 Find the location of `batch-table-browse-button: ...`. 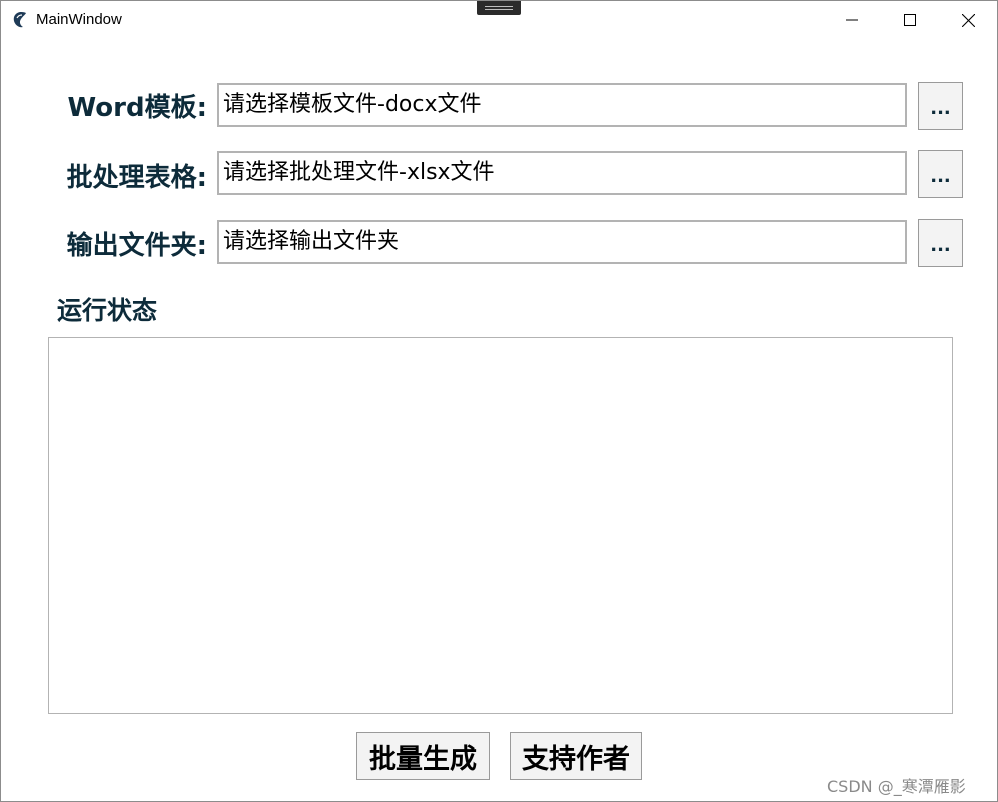

batch-table-browse-button: ... is located at coordinates (940, 174).